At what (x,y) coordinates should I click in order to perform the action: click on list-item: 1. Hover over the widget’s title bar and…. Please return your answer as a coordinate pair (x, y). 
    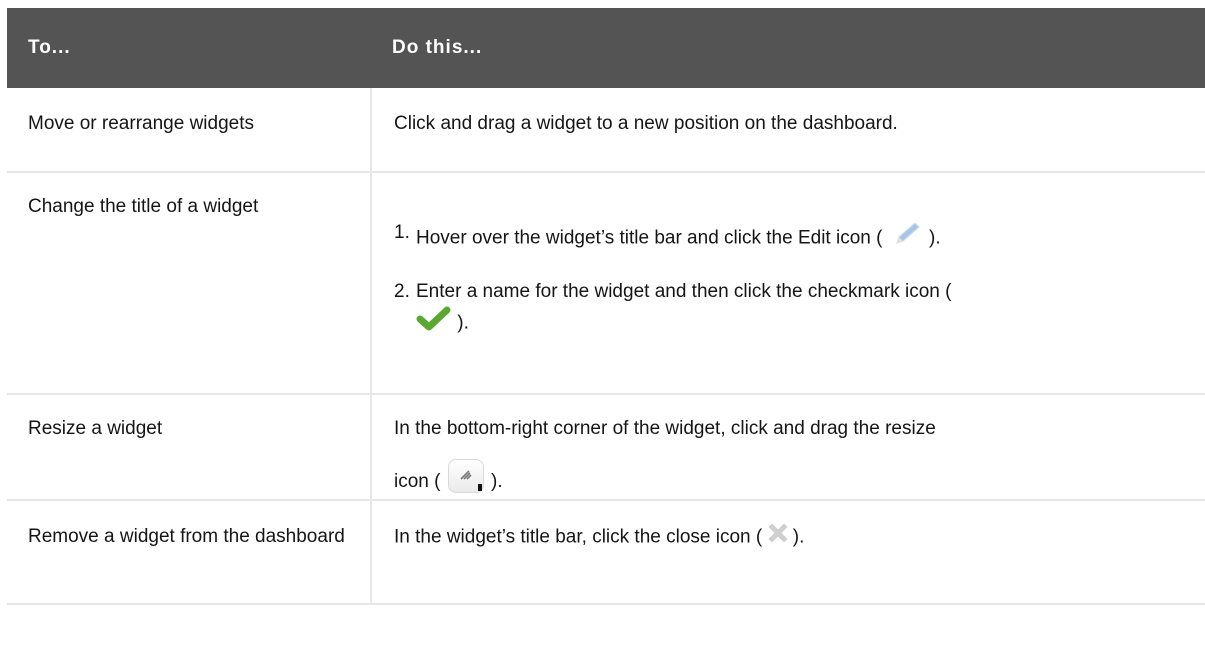
    Looking at the image, I should click on (799, 238).